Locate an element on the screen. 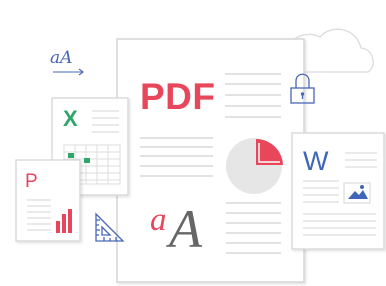 The height and width of the screenshot is (286, 386). image-icon is located at coordinates (357, 193).